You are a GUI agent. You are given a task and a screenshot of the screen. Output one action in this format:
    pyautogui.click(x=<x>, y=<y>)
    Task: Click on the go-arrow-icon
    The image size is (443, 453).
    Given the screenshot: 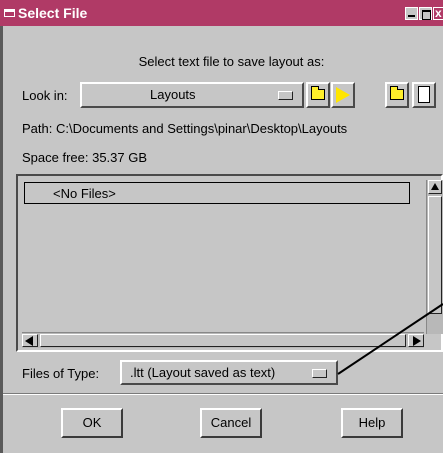 What is the action you would take?
    pyautogui.click(x=343, y=95)
    